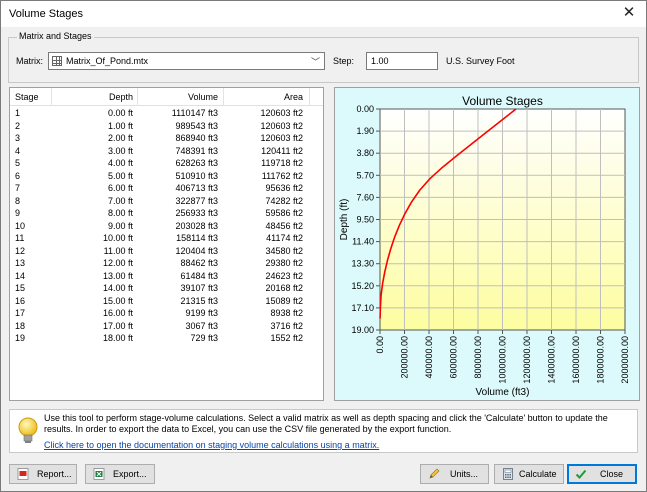 The image size is (647, 492). I want to click on table-row: 6 5.00 ft 510910 ft3 111762 ft2, so click(166, 177).